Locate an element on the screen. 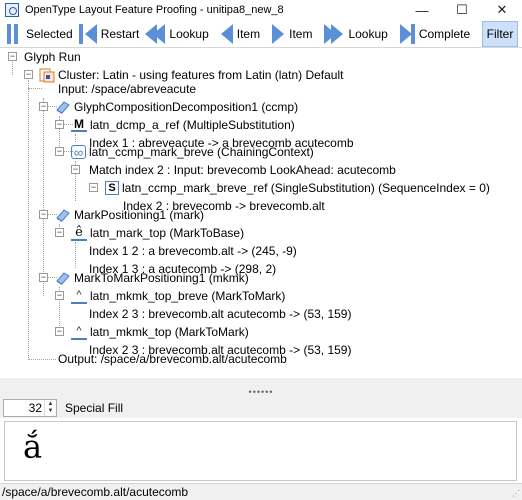  ccmp-mark-expander: − is located at coordinates (59, 151).